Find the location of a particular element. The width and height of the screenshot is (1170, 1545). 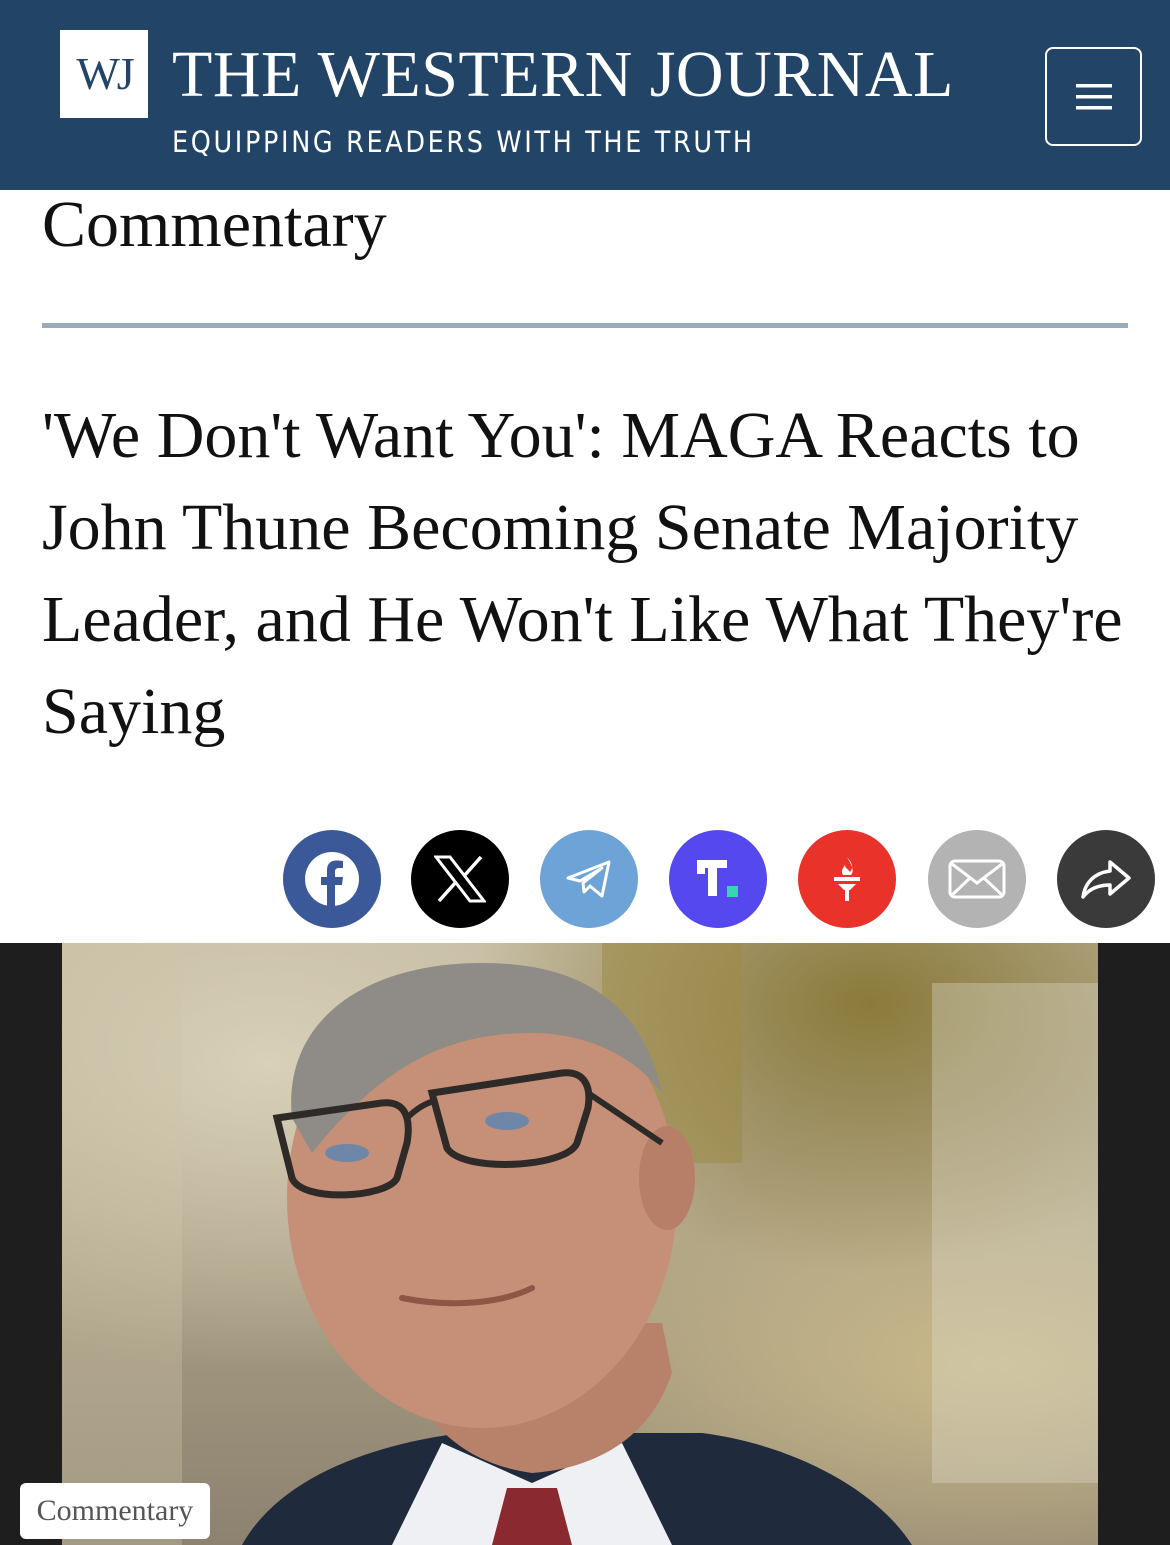

telegram-share-button is located at coordinates (589, 879).